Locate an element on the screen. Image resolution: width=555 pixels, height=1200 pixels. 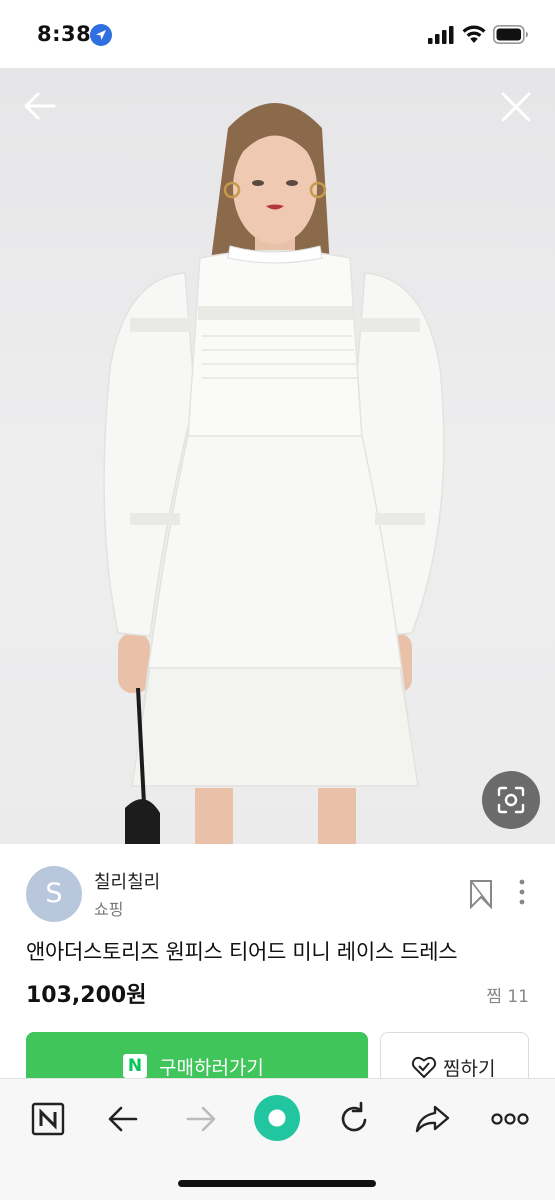
heart-check-icon is located at coordinates (424, 1067).